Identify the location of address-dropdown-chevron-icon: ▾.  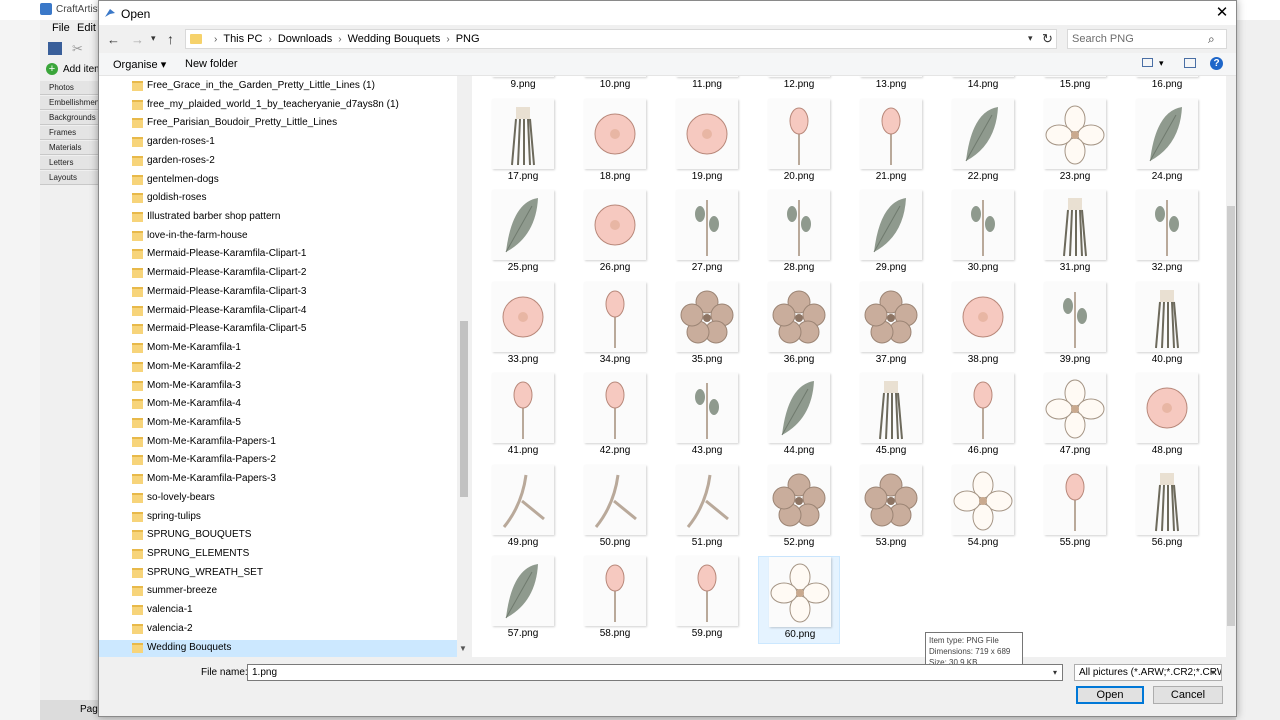
(1030, 38).